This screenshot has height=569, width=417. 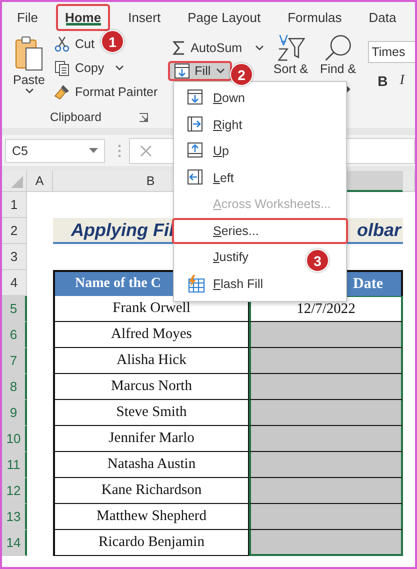 I want to click on column-header: A, so click(x=40, y=181).